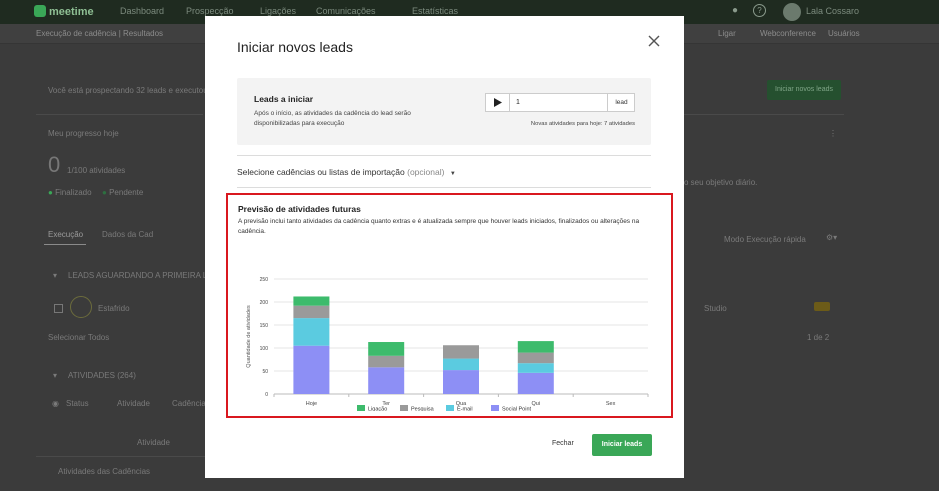 The image size is (939, 491). What do you see at coordinates (822, 306) in the screenshot?
I see `row-badge` at bounding box center [822, 306].